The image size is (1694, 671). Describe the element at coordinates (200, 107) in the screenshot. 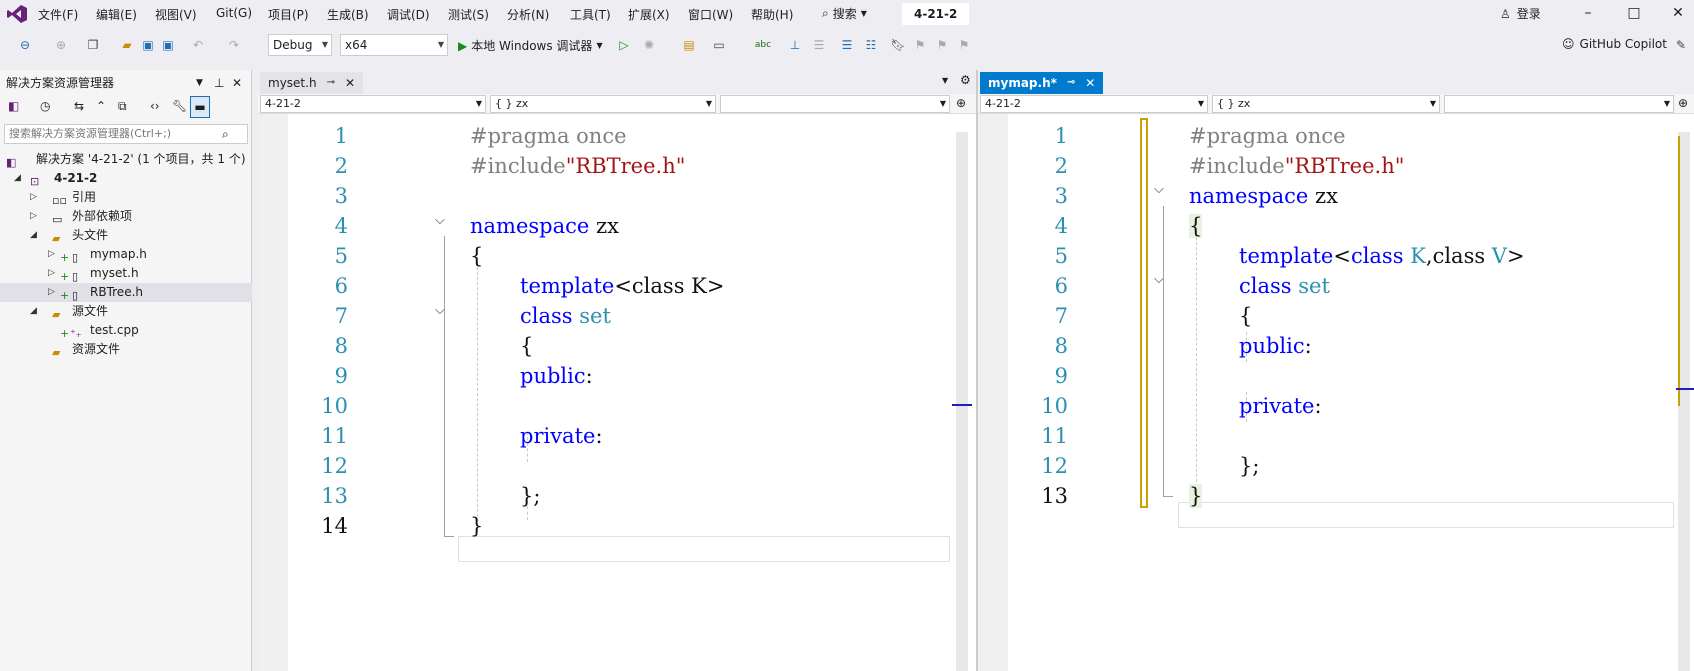

I see `preview-icon: ▬` at that location.